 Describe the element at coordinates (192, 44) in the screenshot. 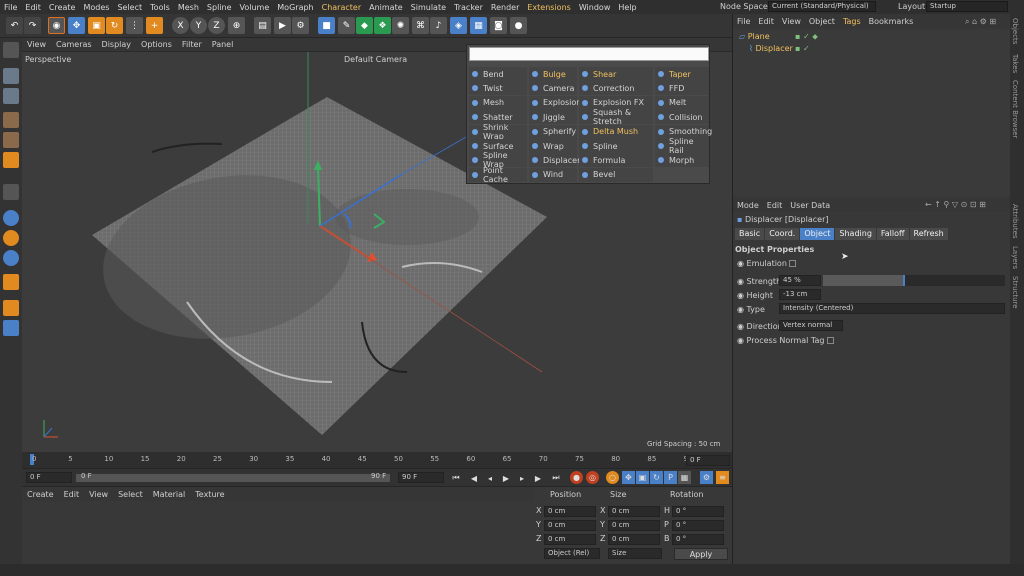

I see `viewport-menu-filter: Filter` at that location.